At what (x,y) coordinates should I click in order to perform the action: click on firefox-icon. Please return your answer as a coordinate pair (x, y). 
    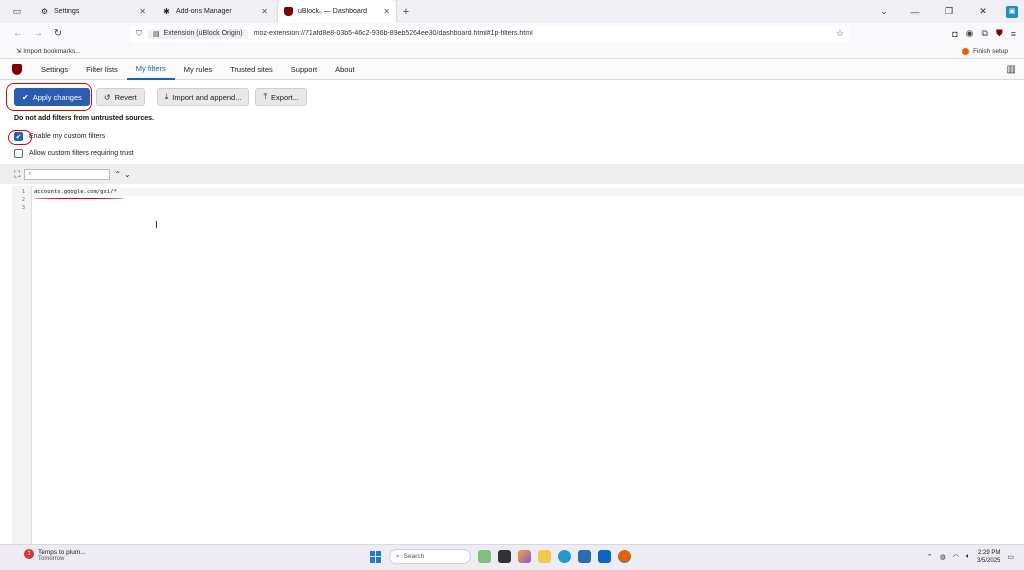
    Looking at the image, I should click on (965, 51).